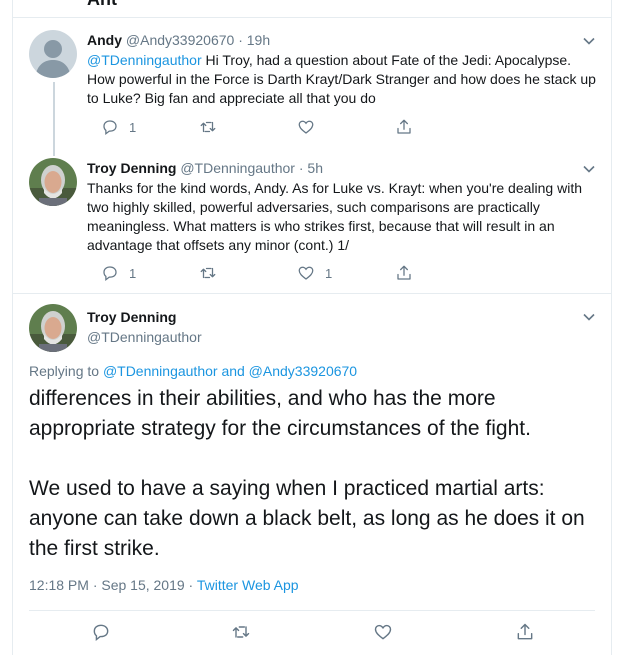  Describe the element at coordinates (230, 371) in the screenshot. I see `replying-to-links: @TDenningauthor and @Andy33920670` at that location.